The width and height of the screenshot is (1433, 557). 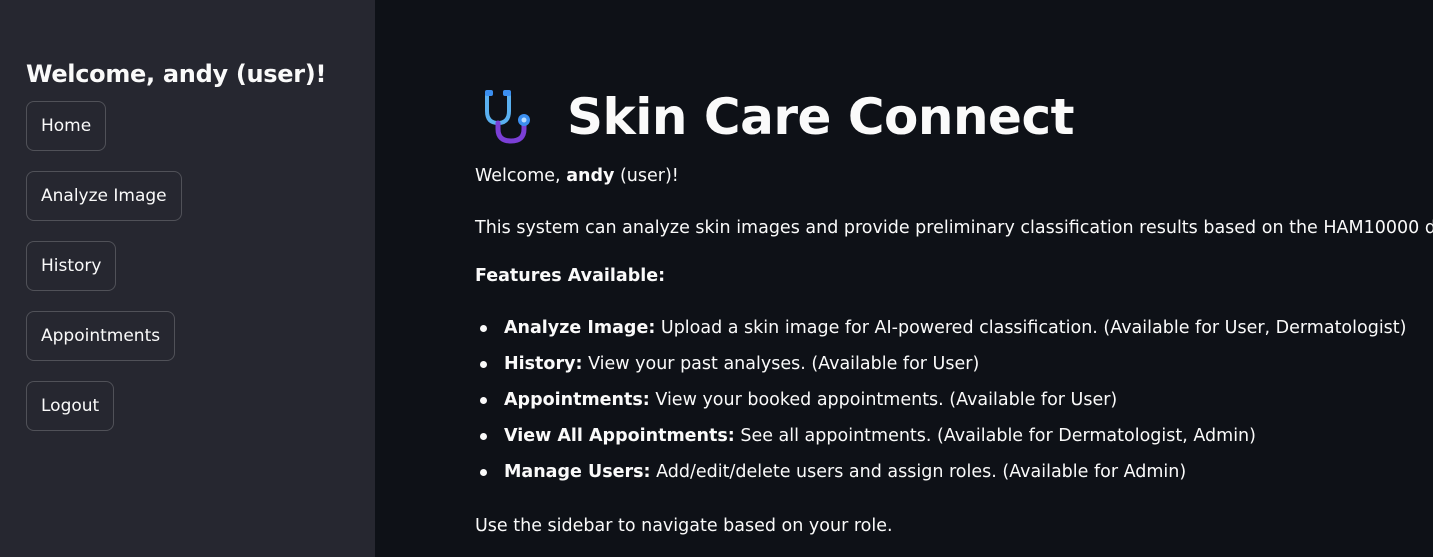 I want to click on welcome-text: Welcome, andy (user)!, so click(x=954, y=176).